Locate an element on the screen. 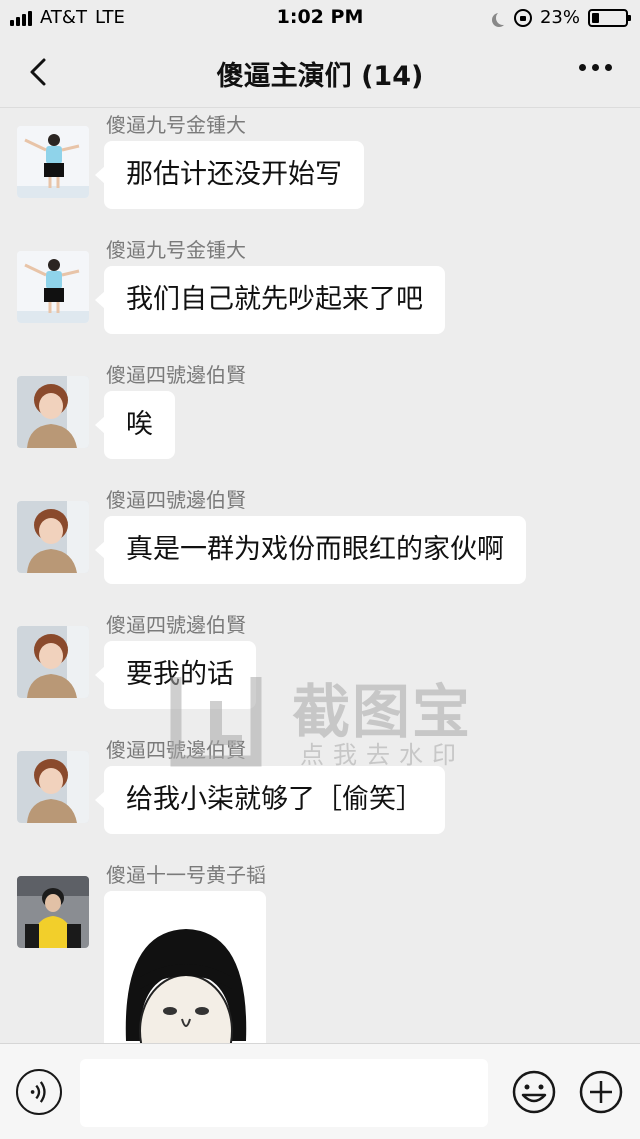  meme-face-sticker is located at coordinates (185, 967).